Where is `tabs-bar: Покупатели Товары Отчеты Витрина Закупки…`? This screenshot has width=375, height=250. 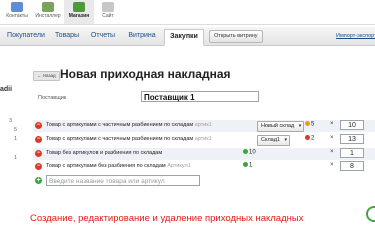
tabs-bar: Покупатели Товары Отчеты Витрина Закупки… is located at coordinates (187, 36).